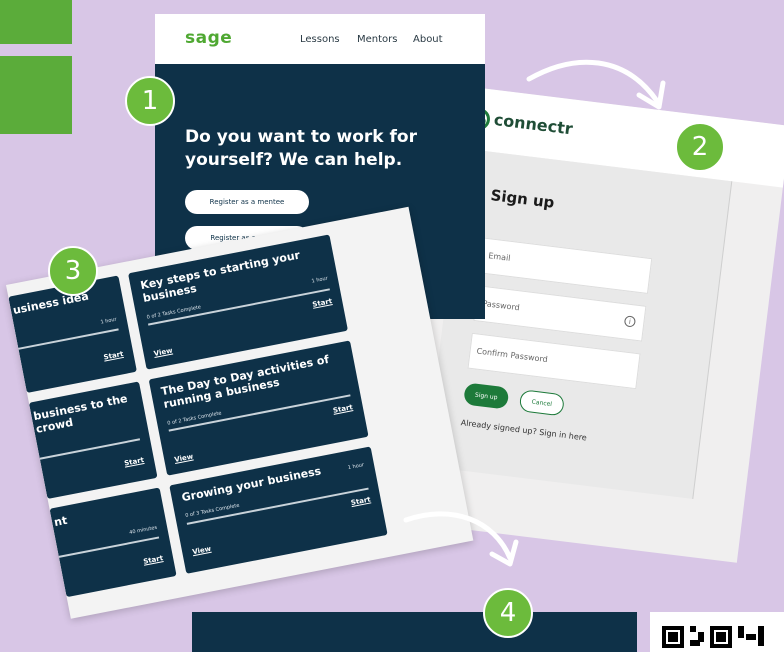  What do you see at coordinates (150, 101) in the screenshot?
I see `step-badge-1: 1` at bounding box center [150, 101].